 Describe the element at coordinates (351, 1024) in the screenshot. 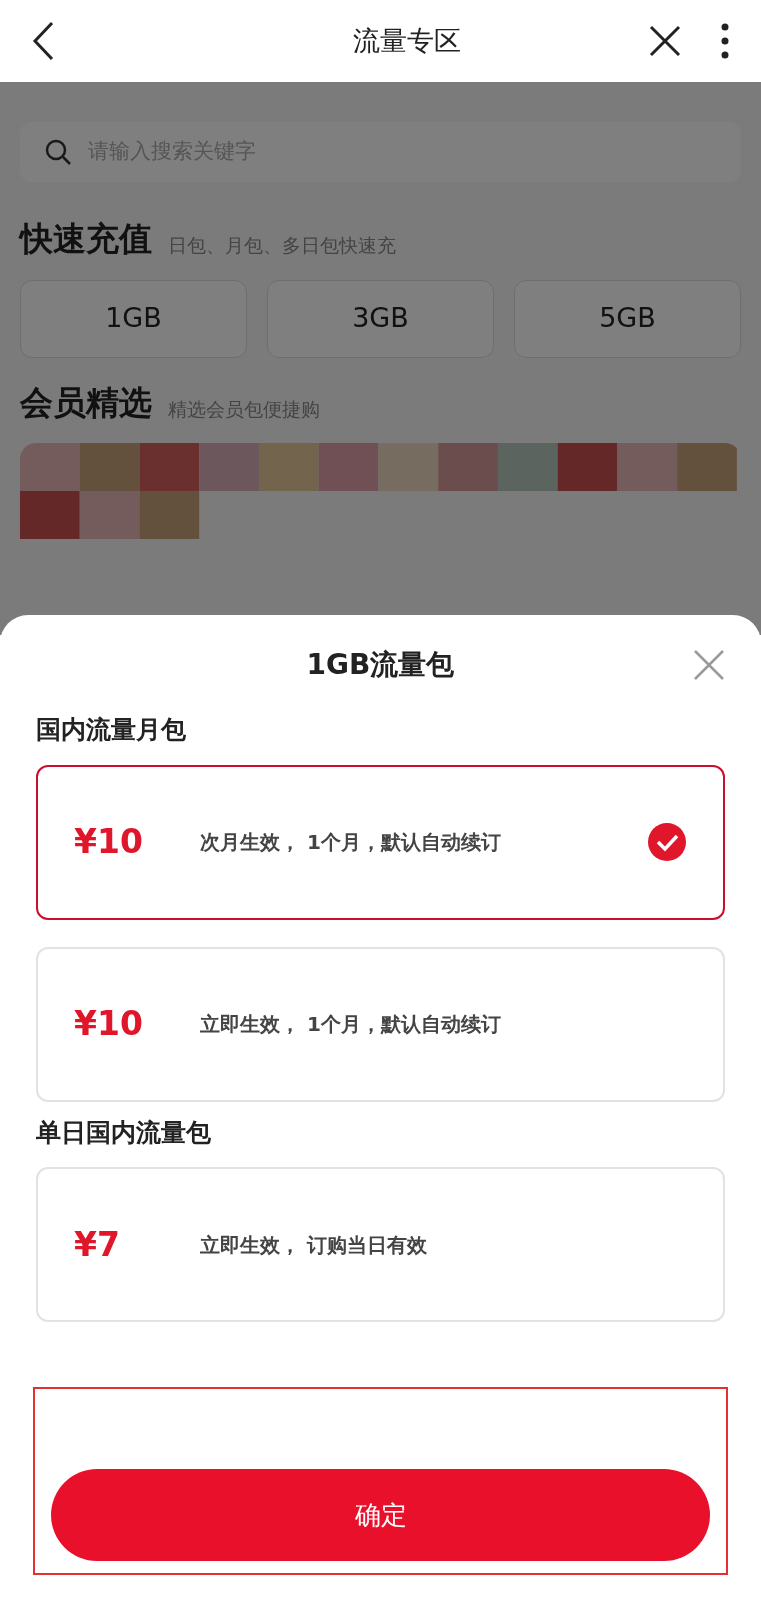

I see `plan-description: 立即生效， 1个月，默认自动续订` at that location.